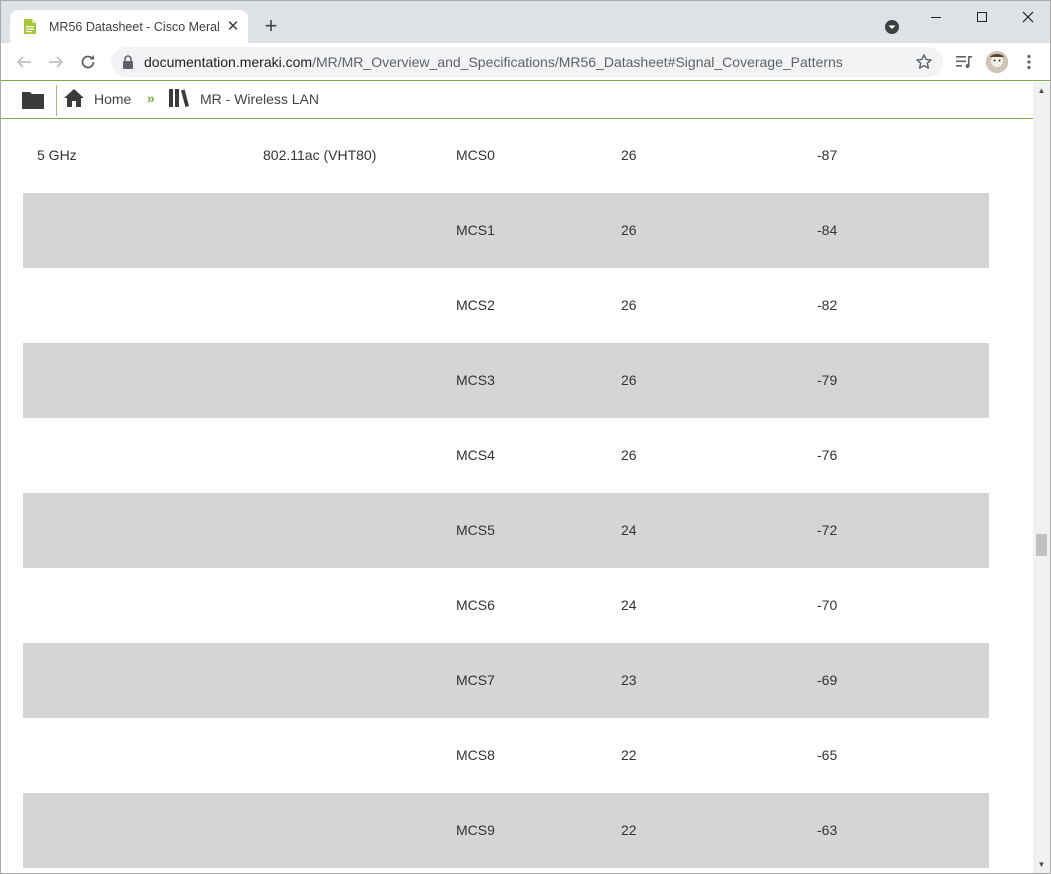 The width and height of the screenshot is (1051, 874). What do you see at coordinates (827, 605) in the screenshot?
I see `sensitivity-cell: -70` at bounding box center [827, 605].